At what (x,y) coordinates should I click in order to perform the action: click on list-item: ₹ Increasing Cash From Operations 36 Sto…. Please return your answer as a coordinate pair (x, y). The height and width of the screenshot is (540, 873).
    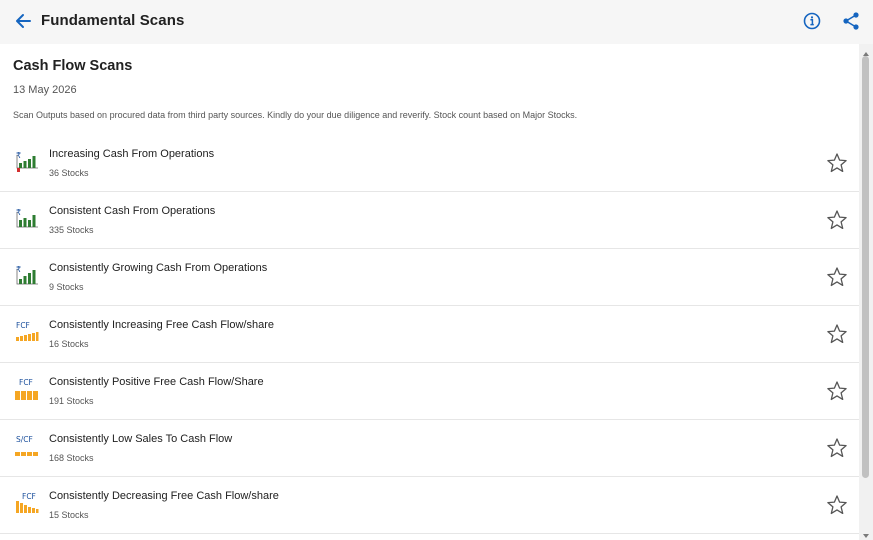
    Looking at the image, I should click on (429, 163).